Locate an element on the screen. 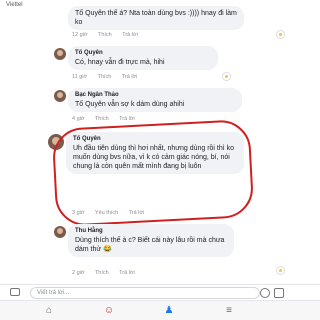  bottom-nav: ⌂ ☺ ♟ ≡ is located at coordinates (160, 310).